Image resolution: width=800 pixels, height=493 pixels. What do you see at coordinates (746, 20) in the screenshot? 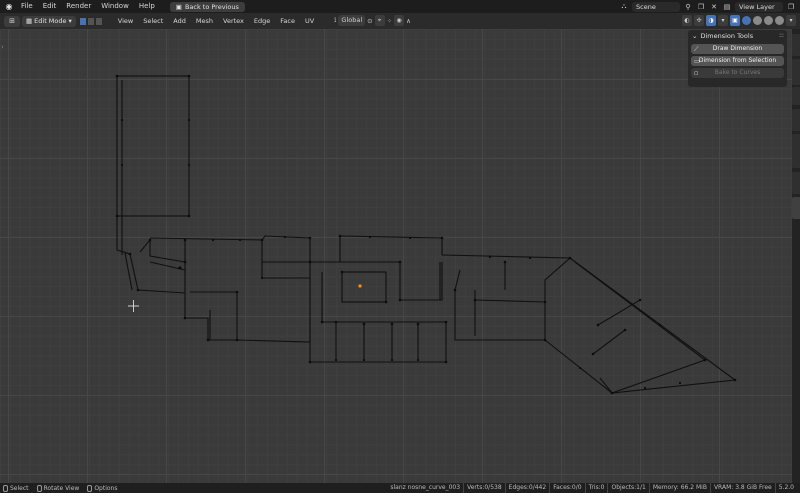
I see `wireframe-shading-icon` at bounding box center [746, 20].